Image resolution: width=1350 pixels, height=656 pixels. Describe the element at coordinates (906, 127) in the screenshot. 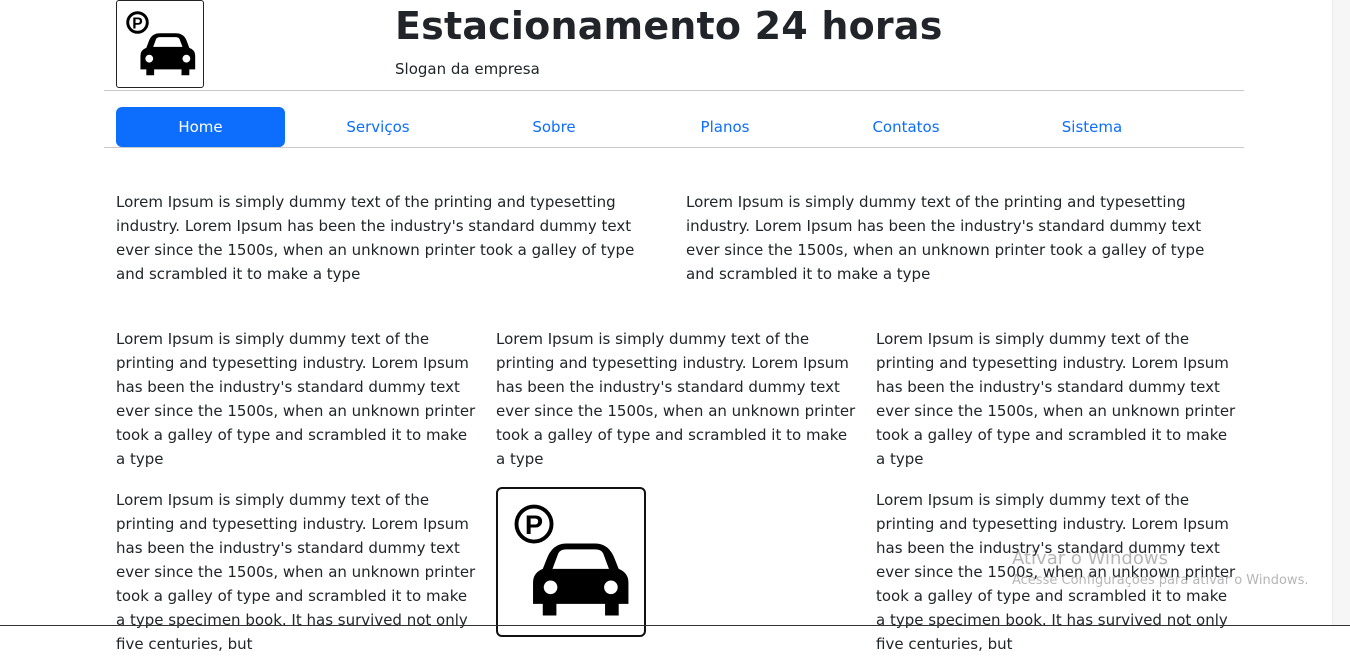

I see `nav-contatos: Contatos` at that location.